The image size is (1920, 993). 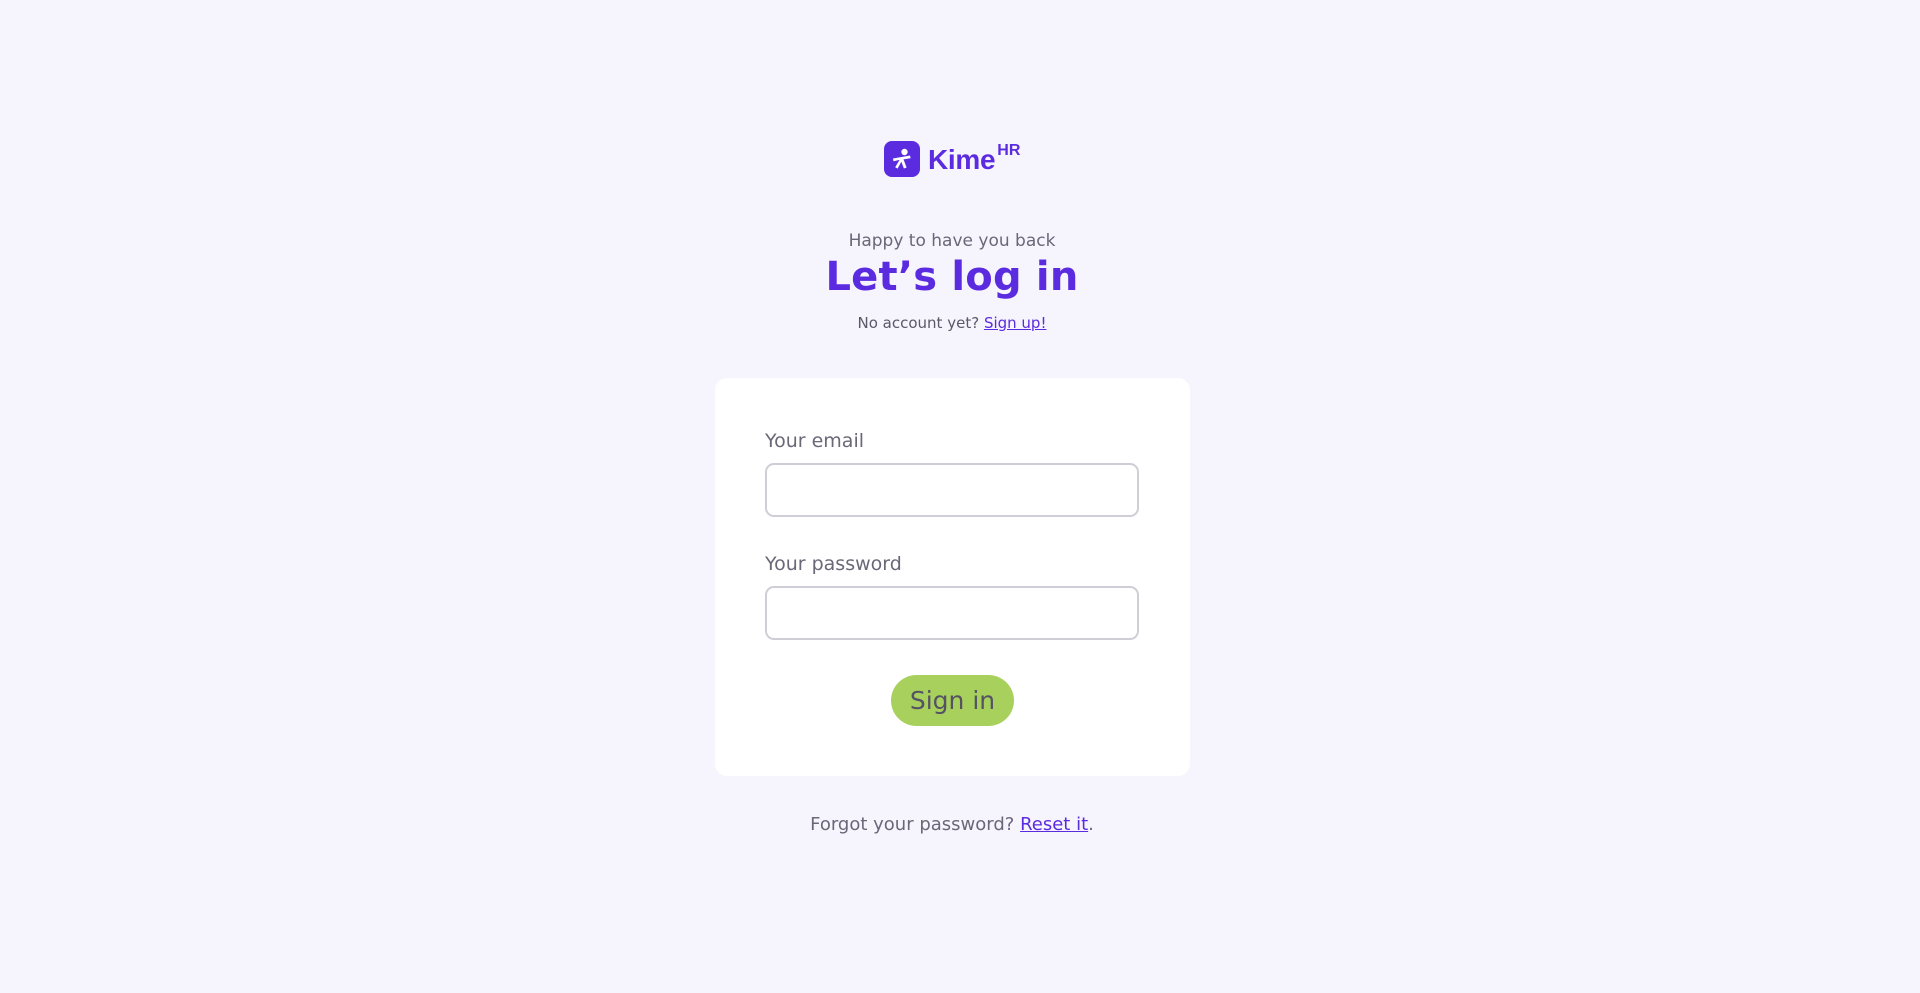 What do you see at coordinates (952, 241) in the screenshot?
I see `page-subtitle: Happy to have you back` at bounding box center [952, 241].